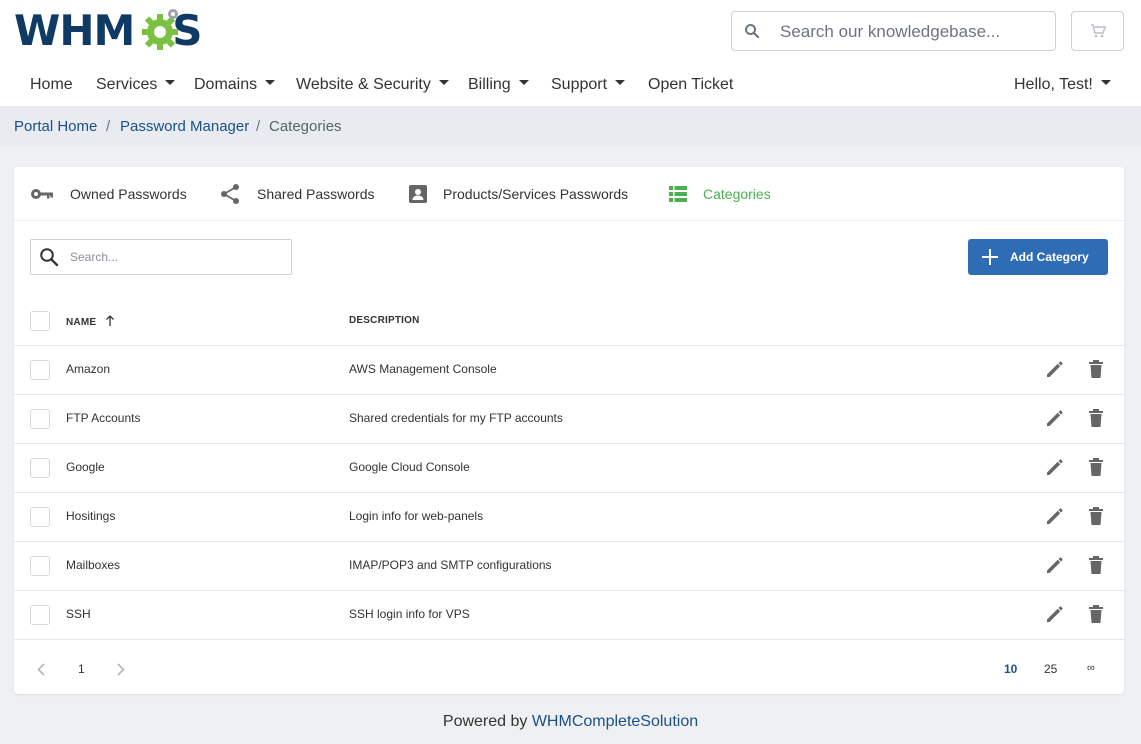 The height and width of the screenshot is (744, 1141). What do you see at coordinates (569, 468) in the screenshot?
I see `table-row: Google Google Cloud Console` at bounding box center [569, 468].